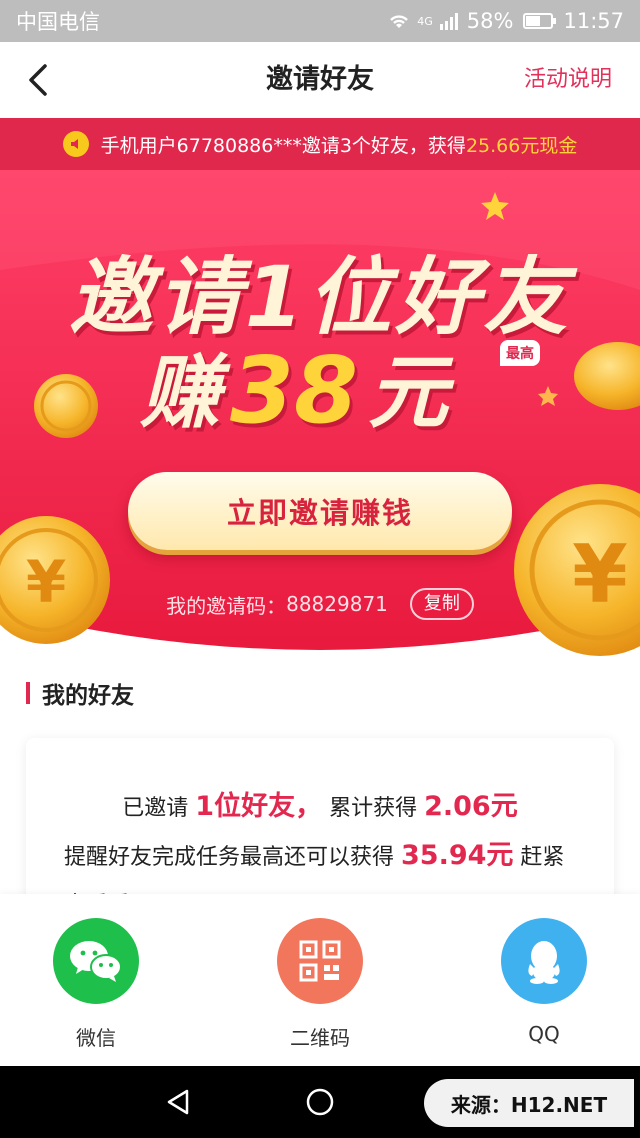  Describe the element at coordinates (75, 144) in the screenshot. I see `speaker-icon` at that location.